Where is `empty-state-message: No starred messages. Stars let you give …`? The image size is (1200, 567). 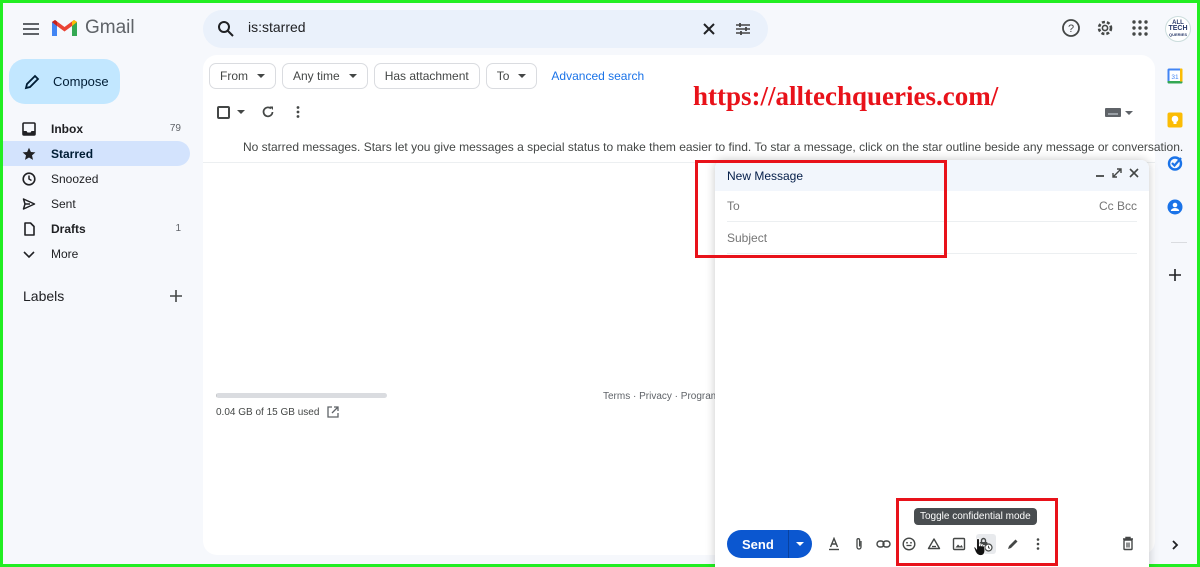
empty-state-message: No starred messages. Stars let you give … is located at coordinates (713, 147).